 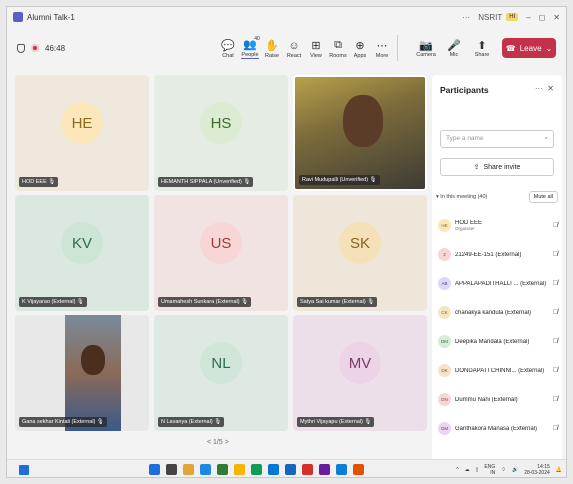 What do you see at coordinates (503, 225) in the screenshot?
I see `participant-name: HOD EEE Organiser` at bounding box center [503, 225].